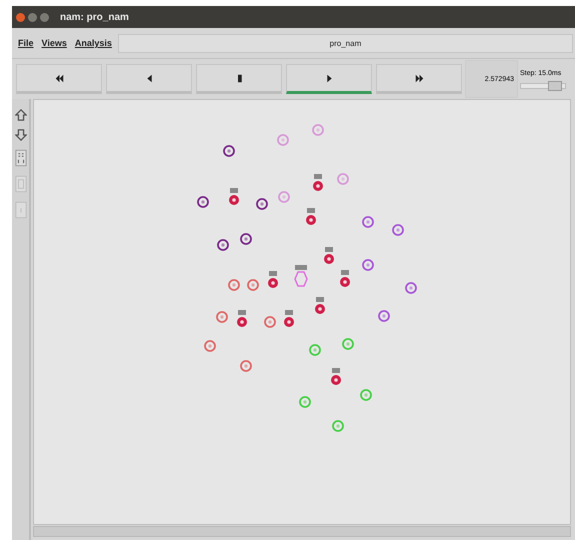 The height and width of the screenshot is (540, 575). What do you see at coordinates (20, 115) in the screenshot?
I see `zoom-in-icon` at bounding box center [20, 115].